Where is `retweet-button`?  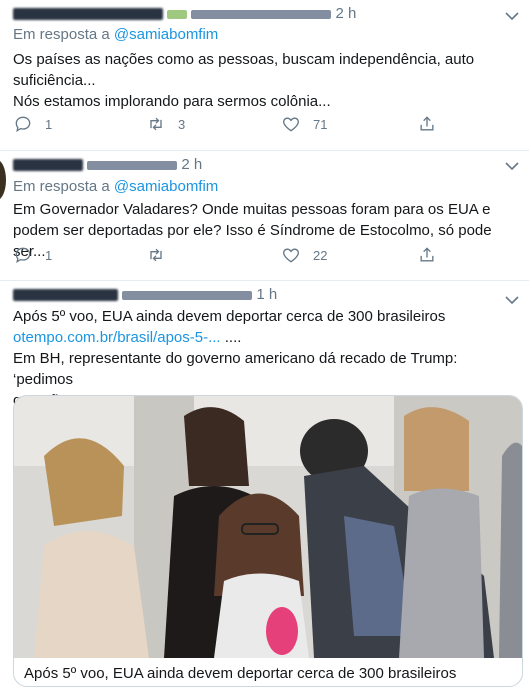 retweet-button is located at coordinates (162, 255).